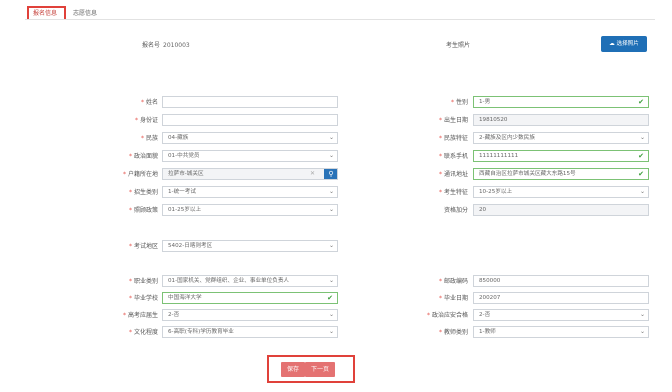  I want to click on select-photo-button: ☁ 选择照片, so click(624, 44).